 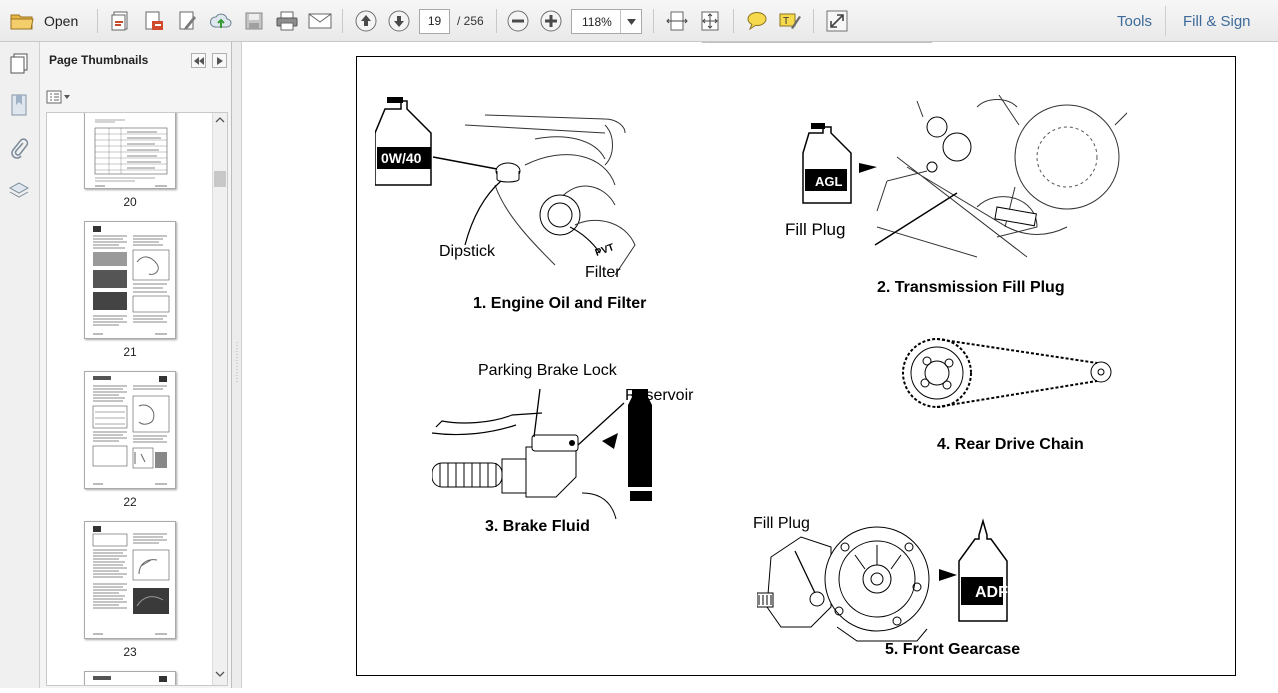 I want to click on gearcase-fill-plug-label: Fill Plug, so click(x=781, y=523).